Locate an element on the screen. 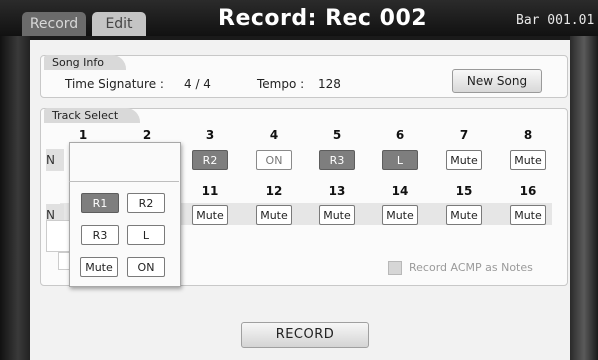 The height and width of the screenshot is (360, 598). track-select-label: Track Select is located at coordinates (92, 115).